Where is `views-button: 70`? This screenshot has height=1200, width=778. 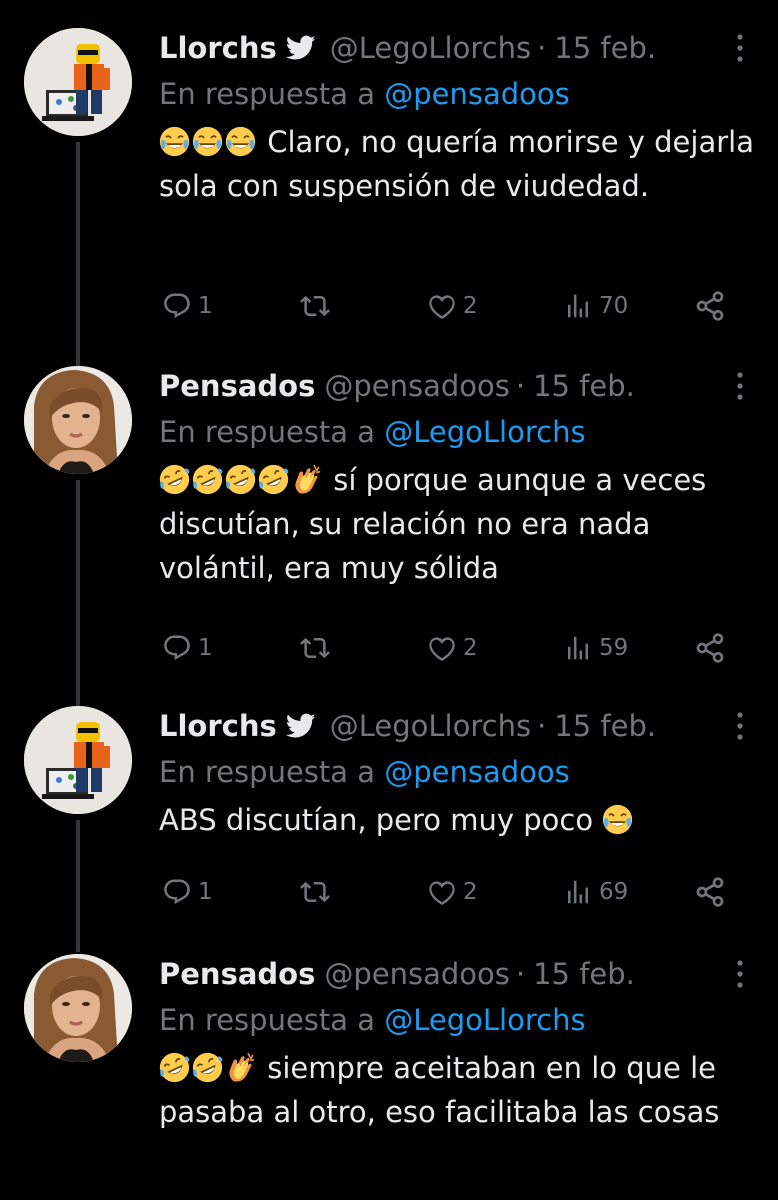 views-button: 70 is located at coordinates (595, 306).